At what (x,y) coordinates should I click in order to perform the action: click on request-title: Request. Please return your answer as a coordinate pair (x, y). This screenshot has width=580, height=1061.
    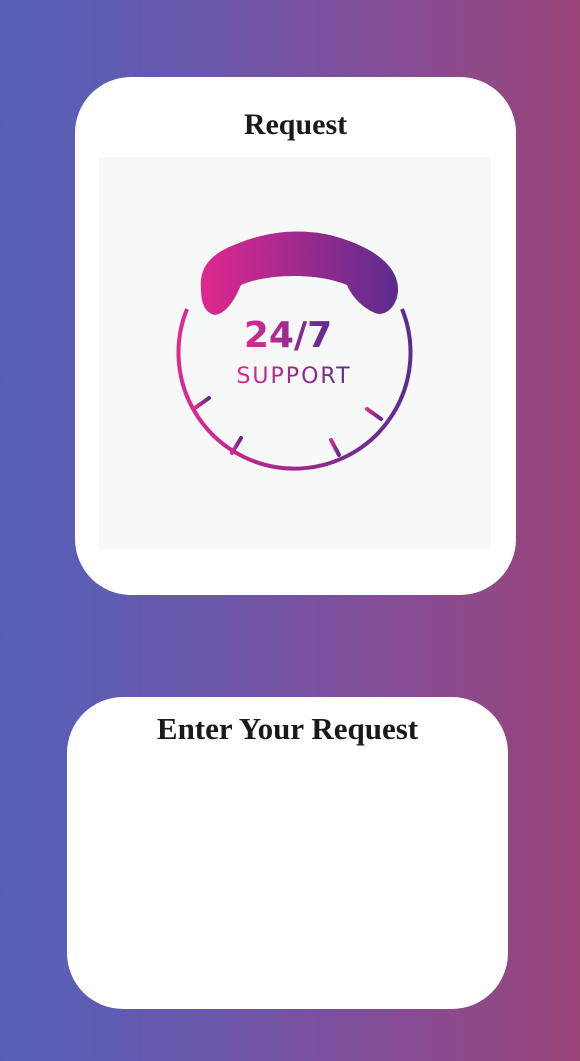
    Looking at the image, I should click on (295, 124).